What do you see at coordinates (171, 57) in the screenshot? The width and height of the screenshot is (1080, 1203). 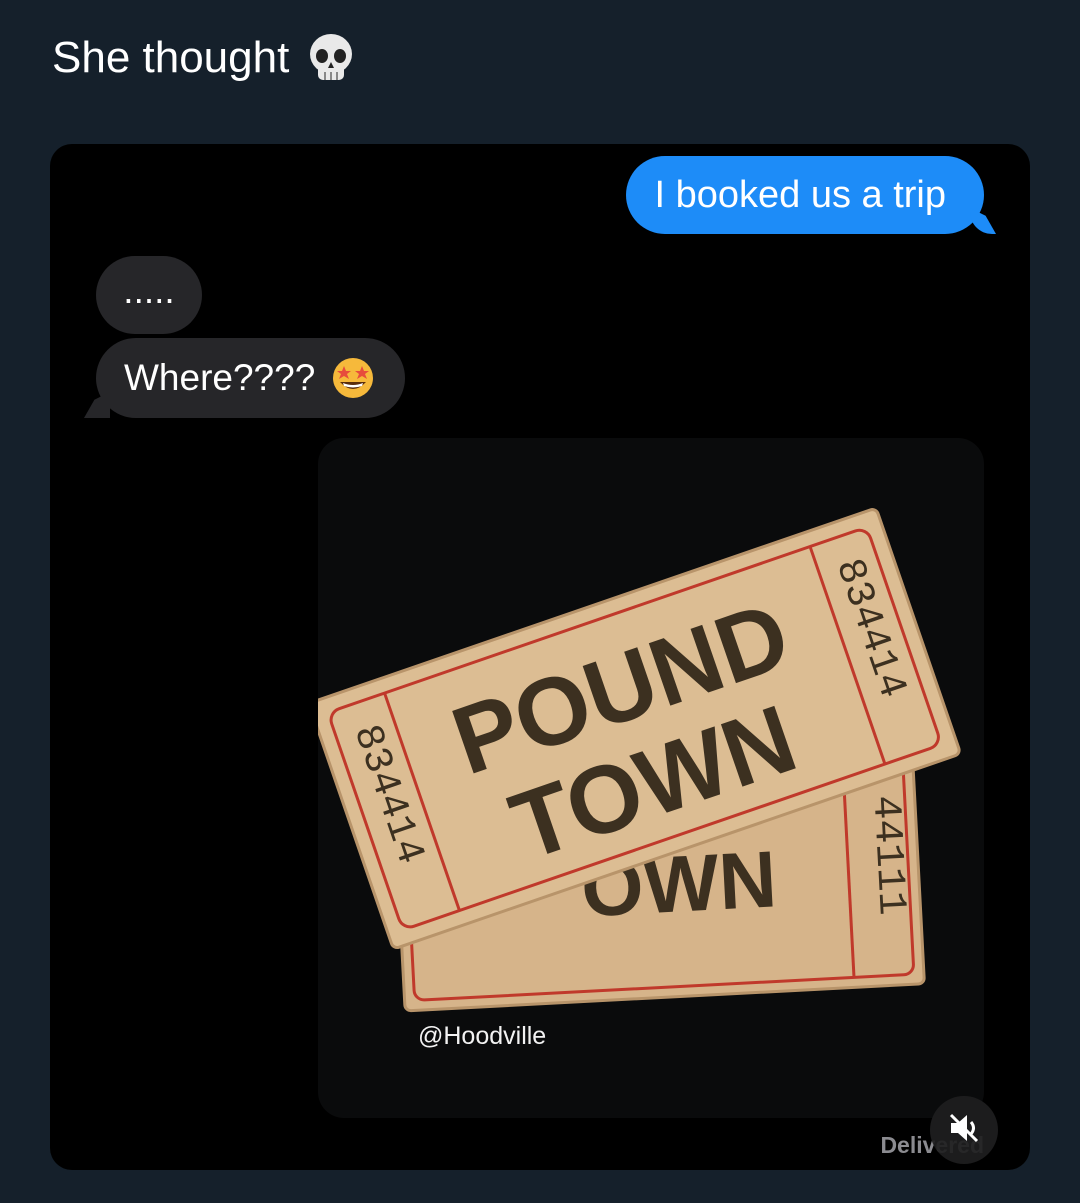 I see `caption-text: She thought` at bounding box center [171, 57].